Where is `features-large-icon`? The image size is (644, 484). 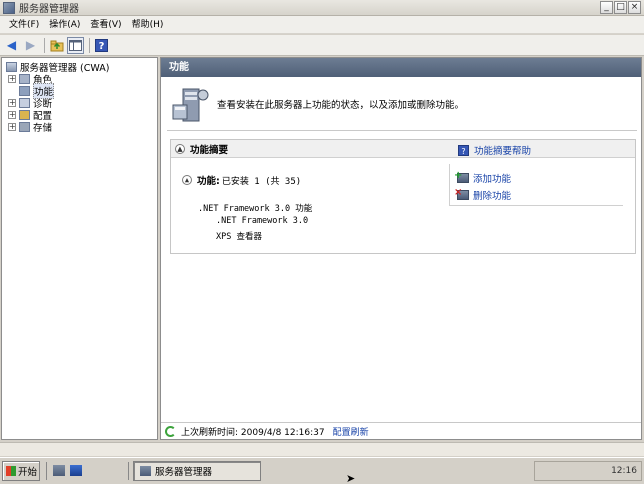 features-large-icon is located at coordinates (190, 105).